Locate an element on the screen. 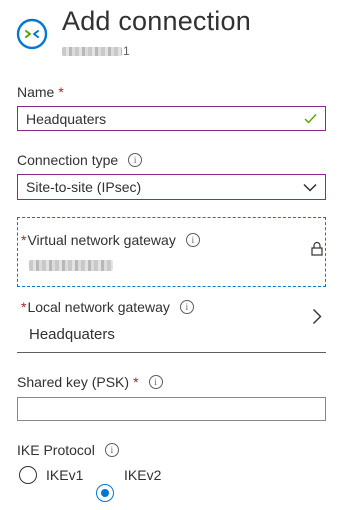 This screenshot has width=339, height=510. virtual-network-gateway-field is located at coordinates (171, 252).